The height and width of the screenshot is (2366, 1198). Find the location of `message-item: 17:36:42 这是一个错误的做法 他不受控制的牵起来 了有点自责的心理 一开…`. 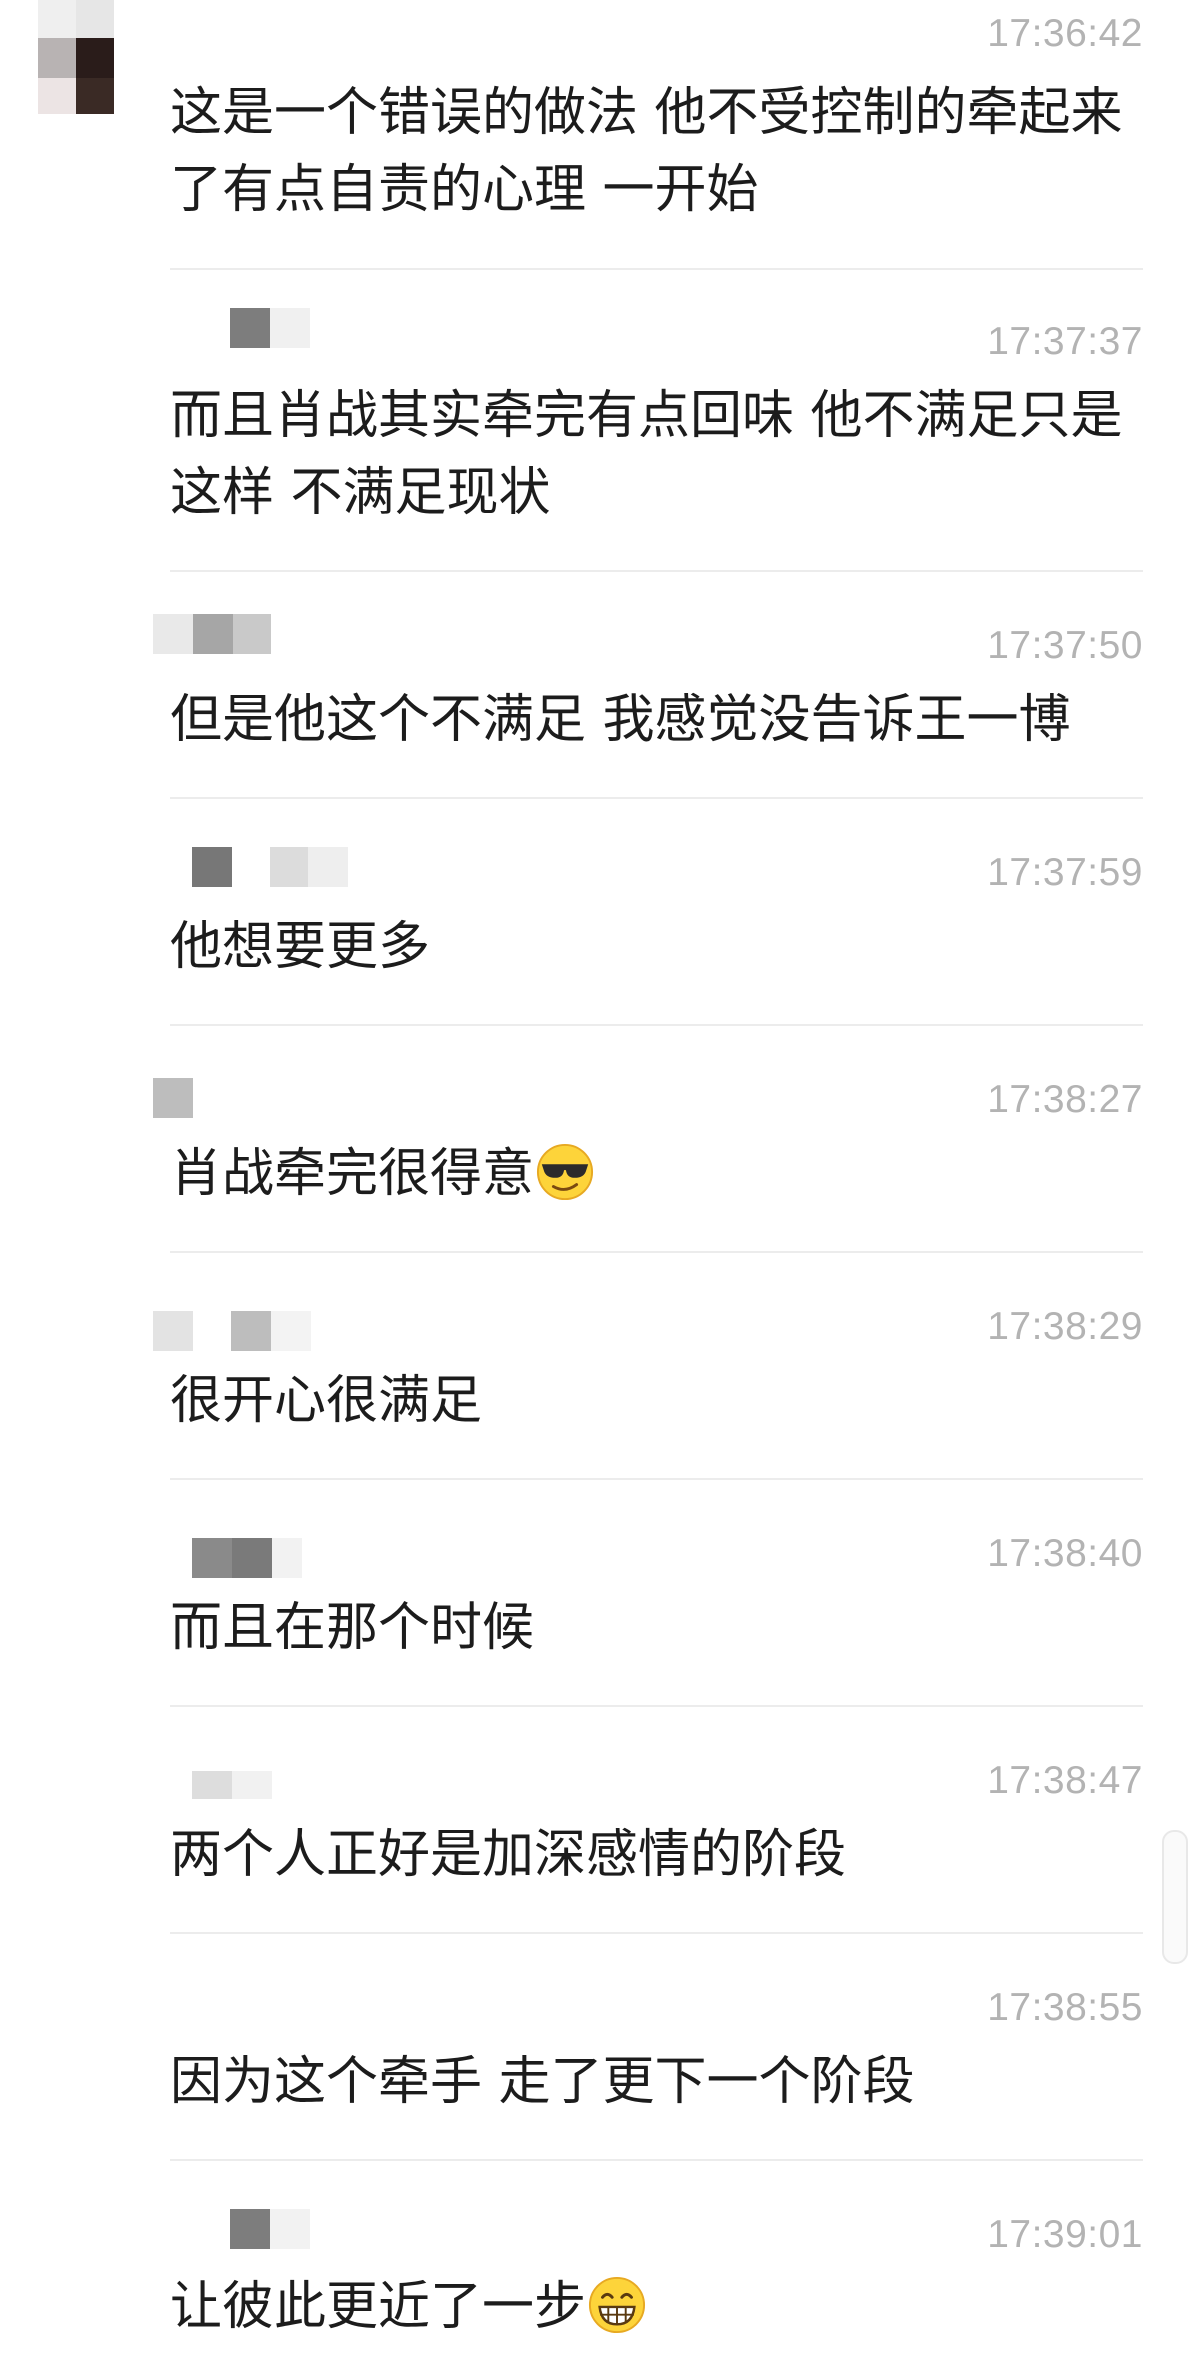

message-item: 17:36:42 这是一个错误的做法 他不受控制的牵起来 了有点自责的心理 一开… is located at coordinates (599, 135).